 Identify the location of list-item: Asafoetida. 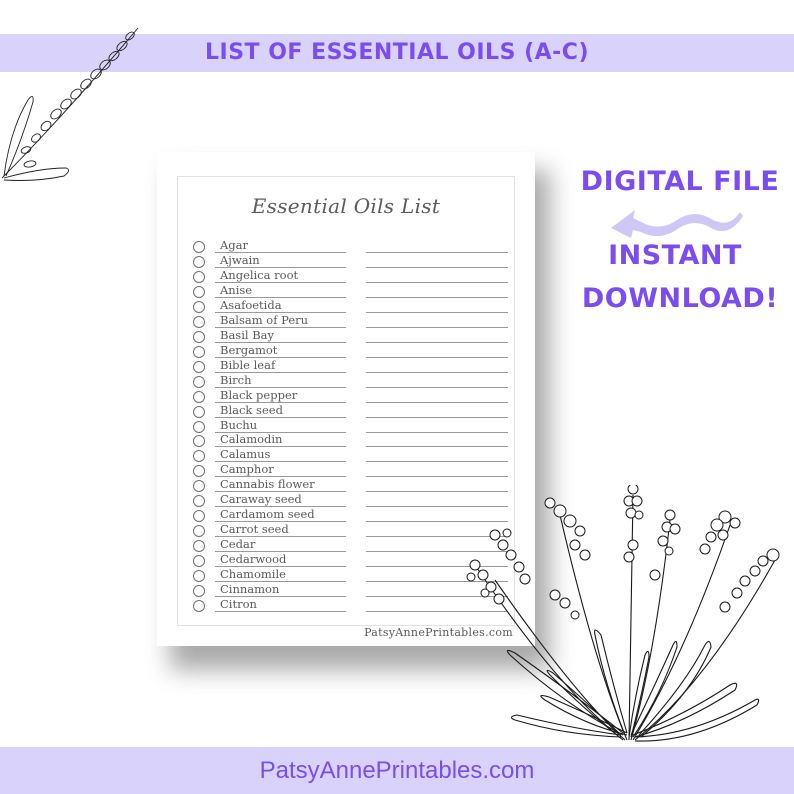
(346, 306).